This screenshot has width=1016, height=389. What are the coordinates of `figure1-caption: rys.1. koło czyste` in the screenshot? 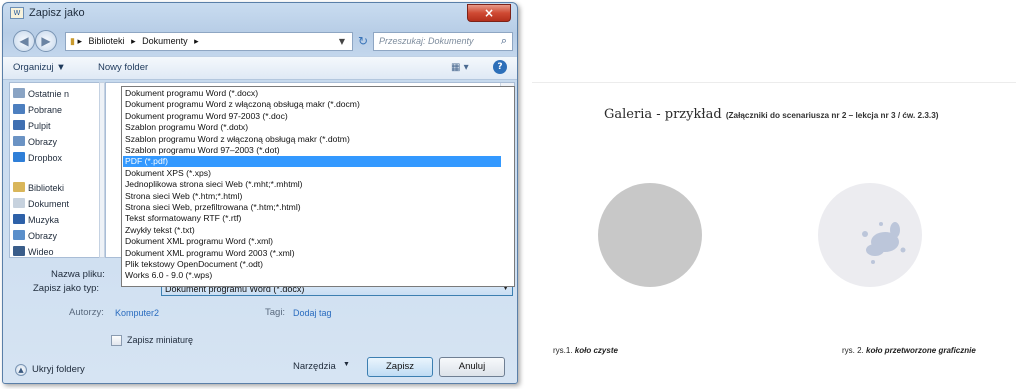 It's located at (585, 350).